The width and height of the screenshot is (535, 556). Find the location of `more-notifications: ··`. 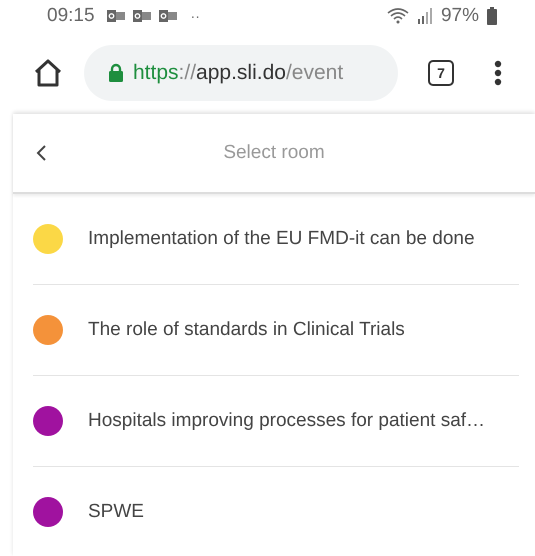

more-notifications: ·· is located at coordinates (195, 16).